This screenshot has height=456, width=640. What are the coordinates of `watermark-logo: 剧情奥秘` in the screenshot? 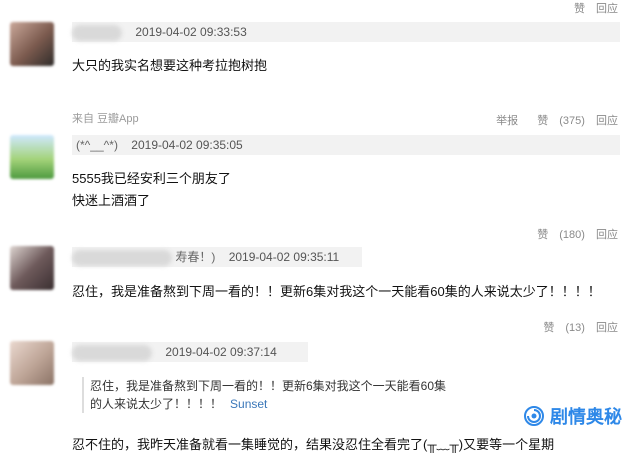 It's located at (573, 416).